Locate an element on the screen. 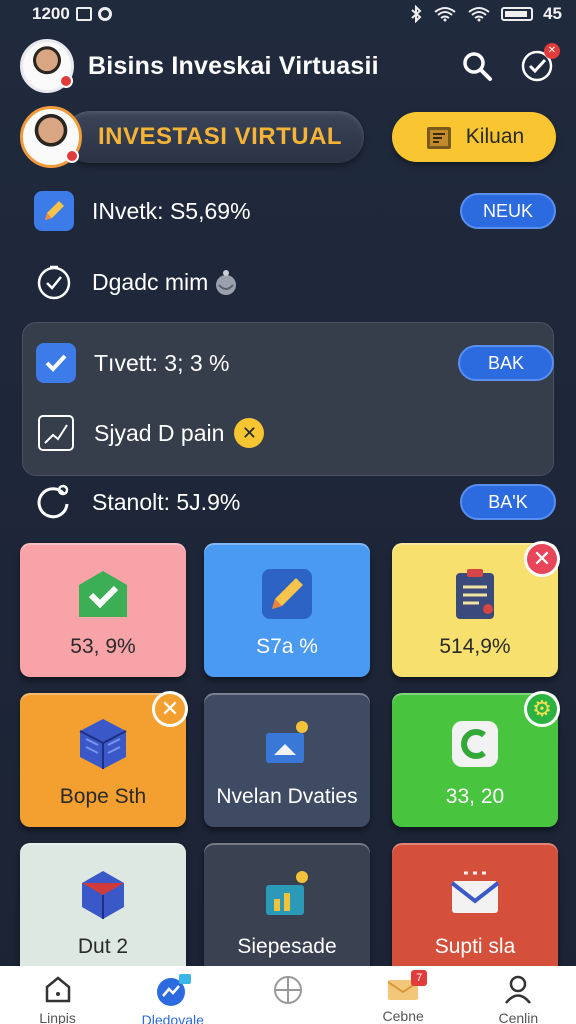 This screenshot has height=1024, width=576. clipboard-icon is located at coordinates (475, 594).